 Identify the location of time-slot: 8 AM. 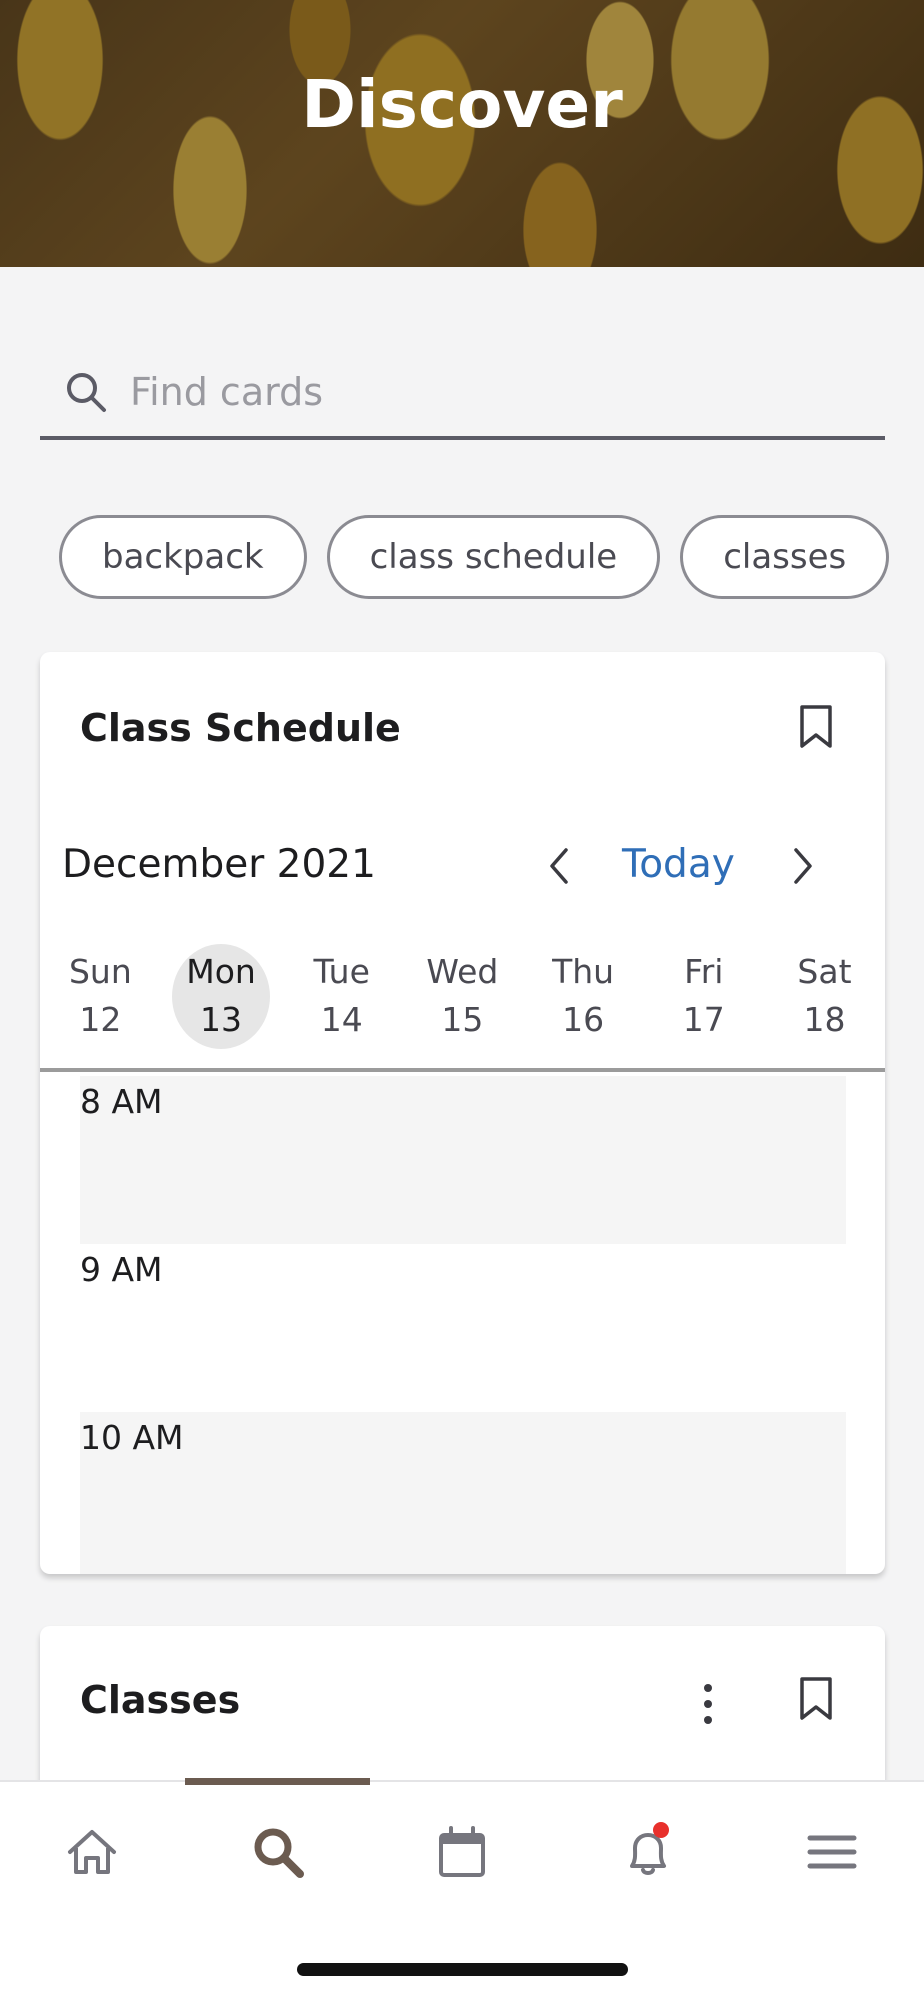
(463, 1160).